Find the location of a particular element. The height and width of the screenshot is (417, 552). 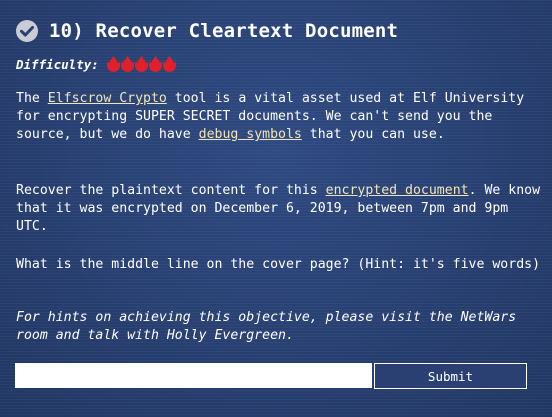

difficulty-label: Difficulty: is located at coordinates (57, 64).